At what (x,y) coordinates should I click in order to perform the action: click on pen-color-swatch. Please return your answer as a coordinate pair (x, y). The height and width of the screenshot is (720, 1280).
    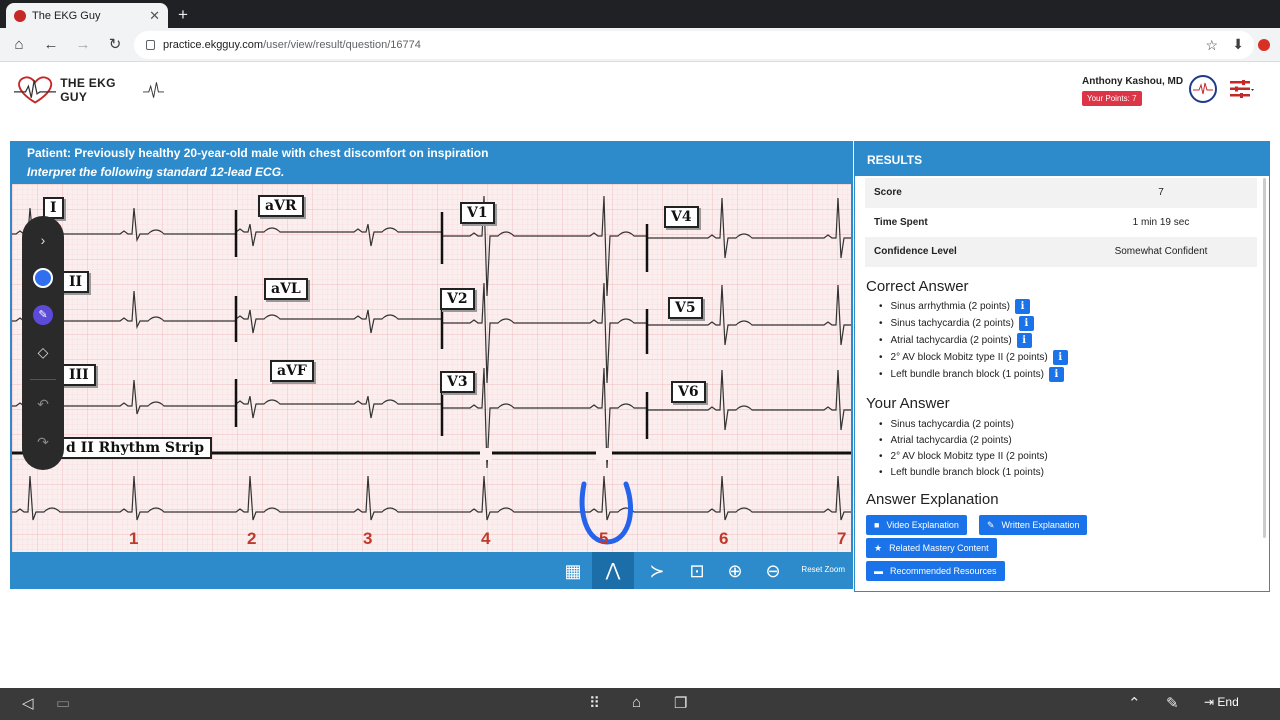
    Looking at the image, I should click on (43, 278).